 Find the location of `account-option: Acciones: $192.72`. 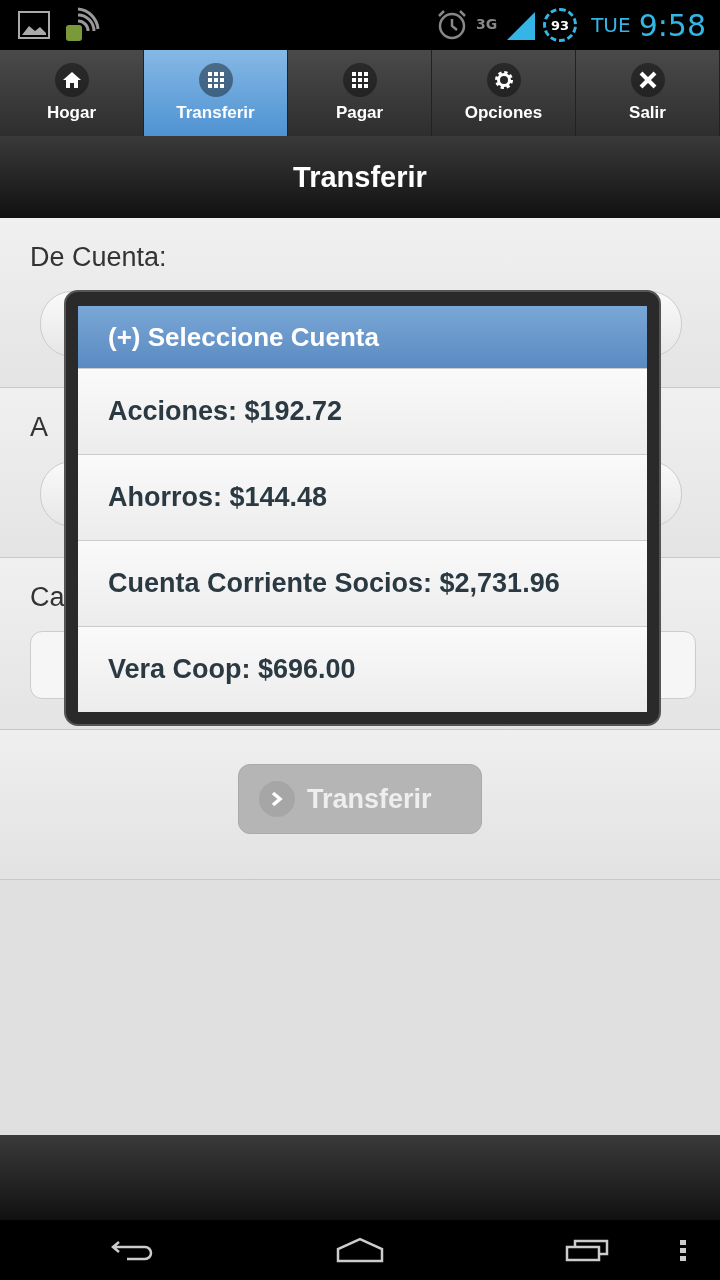

account-option: Acciones: $192.72 is located at coordinates (362, 411).